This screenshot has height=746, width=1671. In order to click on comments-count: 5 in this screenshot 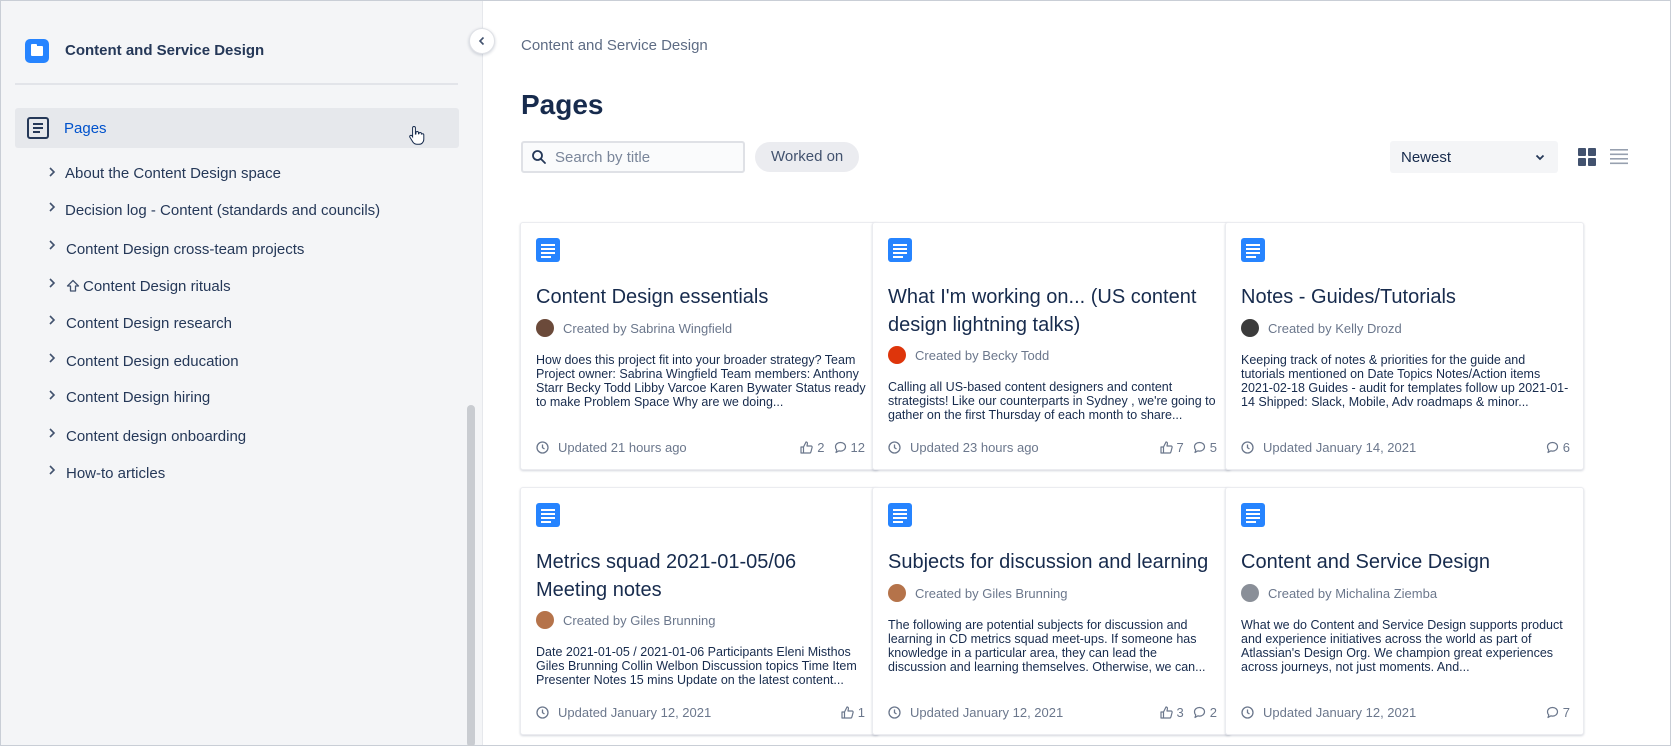, I will do `click(1213, 447)`.